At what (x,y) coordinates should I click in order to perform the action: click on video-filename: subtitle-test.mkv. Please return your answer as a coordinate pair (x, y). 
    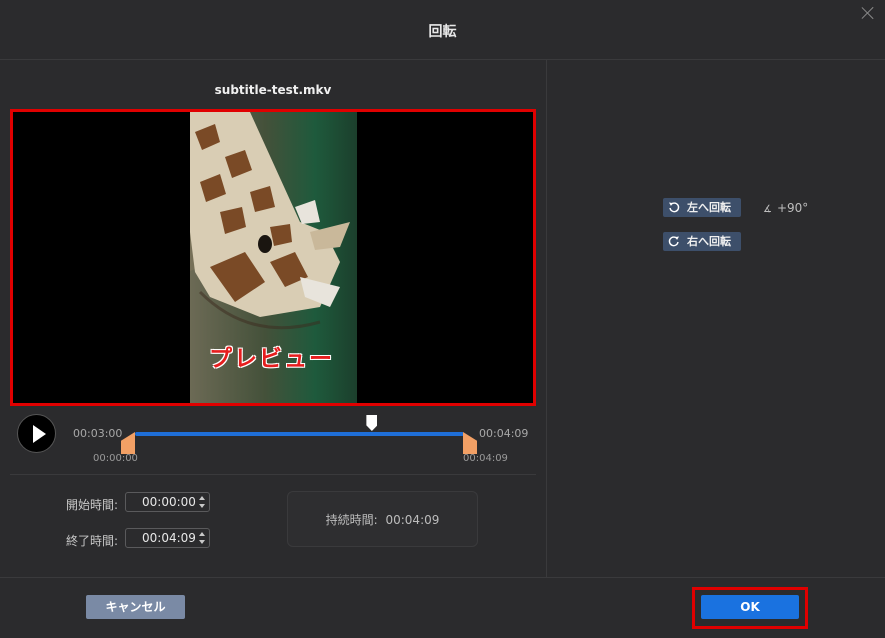
    Looking at the image, I should click on (273, 90).